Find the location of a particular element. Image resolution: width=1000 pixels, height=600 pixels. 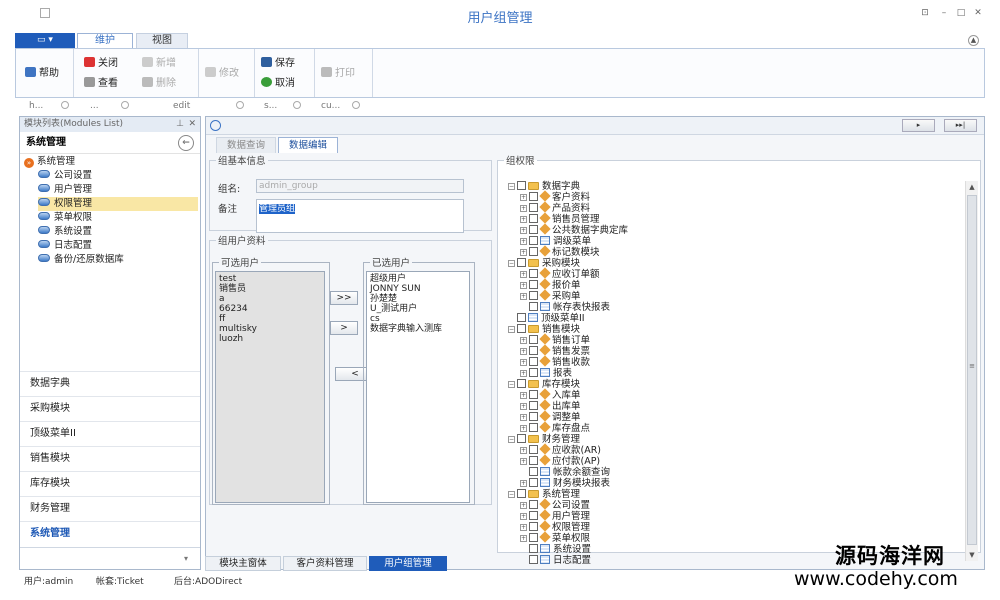

last-record-button: ▸▸| is located at coordinates (960, 125).